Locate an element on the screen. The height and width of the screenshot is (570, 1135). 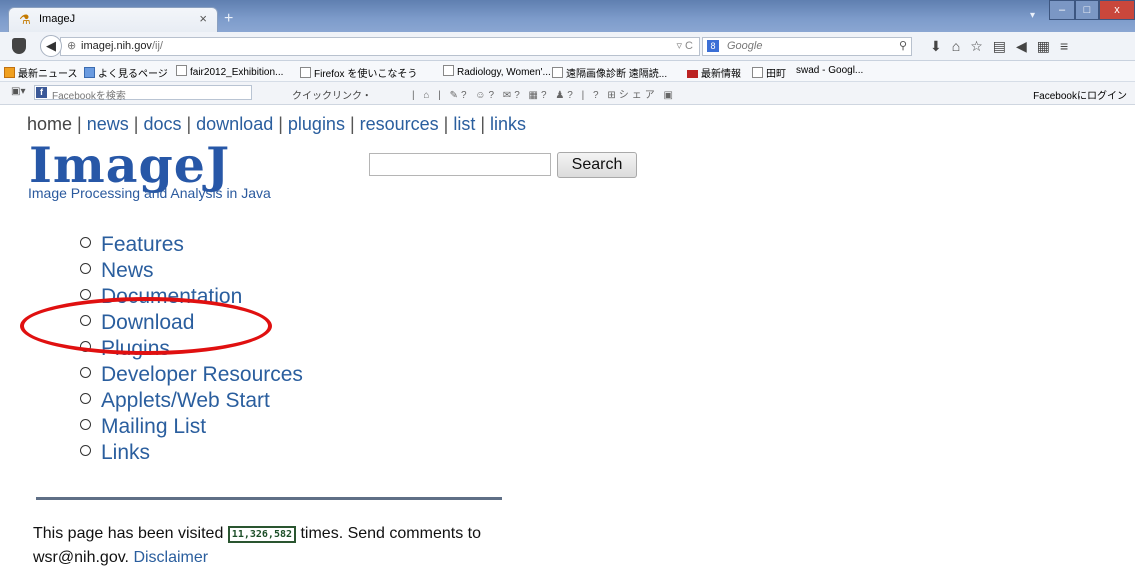
tab-close-icon: × is located at coordinates (203, 18).